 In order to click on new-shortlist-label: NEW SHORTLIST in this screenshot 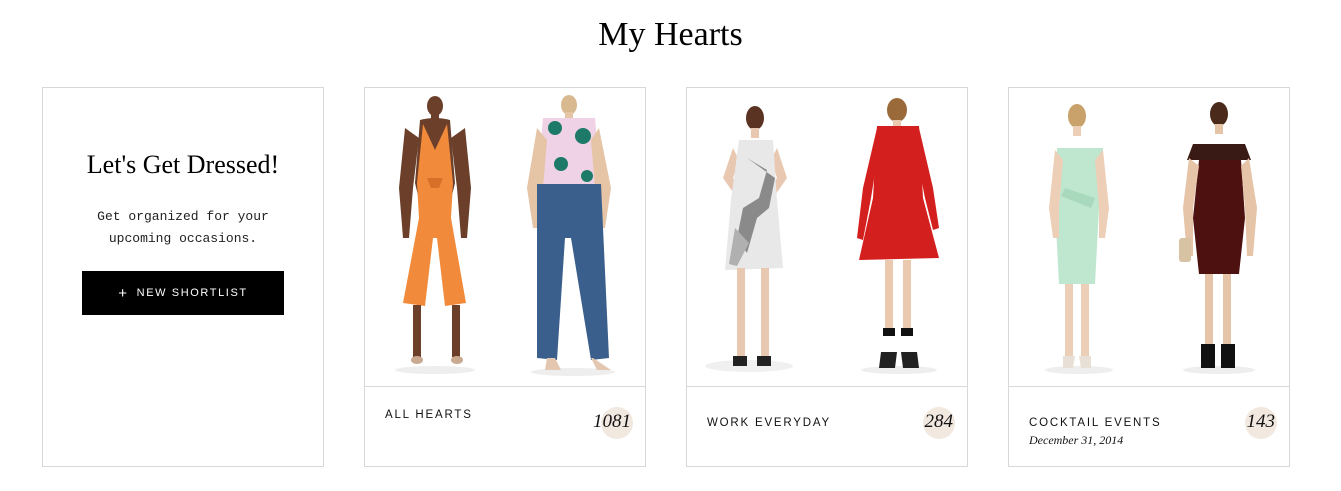, I will do `click(192, 293)`.